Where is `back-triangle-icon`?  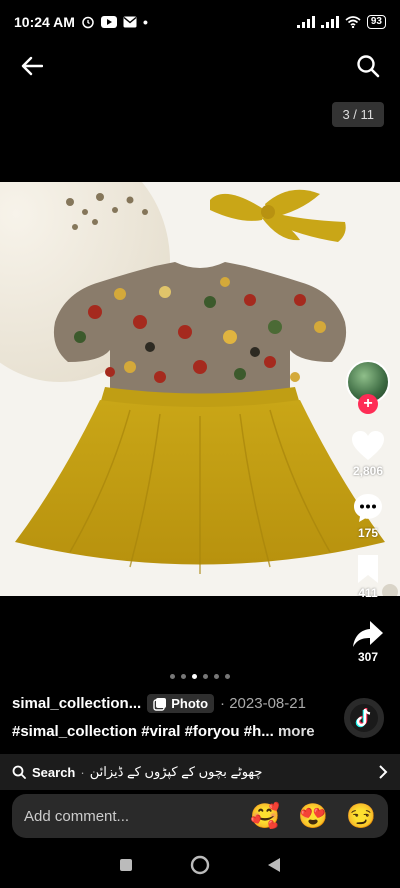 back-triangle-icon is located at coordinates (274, 867).